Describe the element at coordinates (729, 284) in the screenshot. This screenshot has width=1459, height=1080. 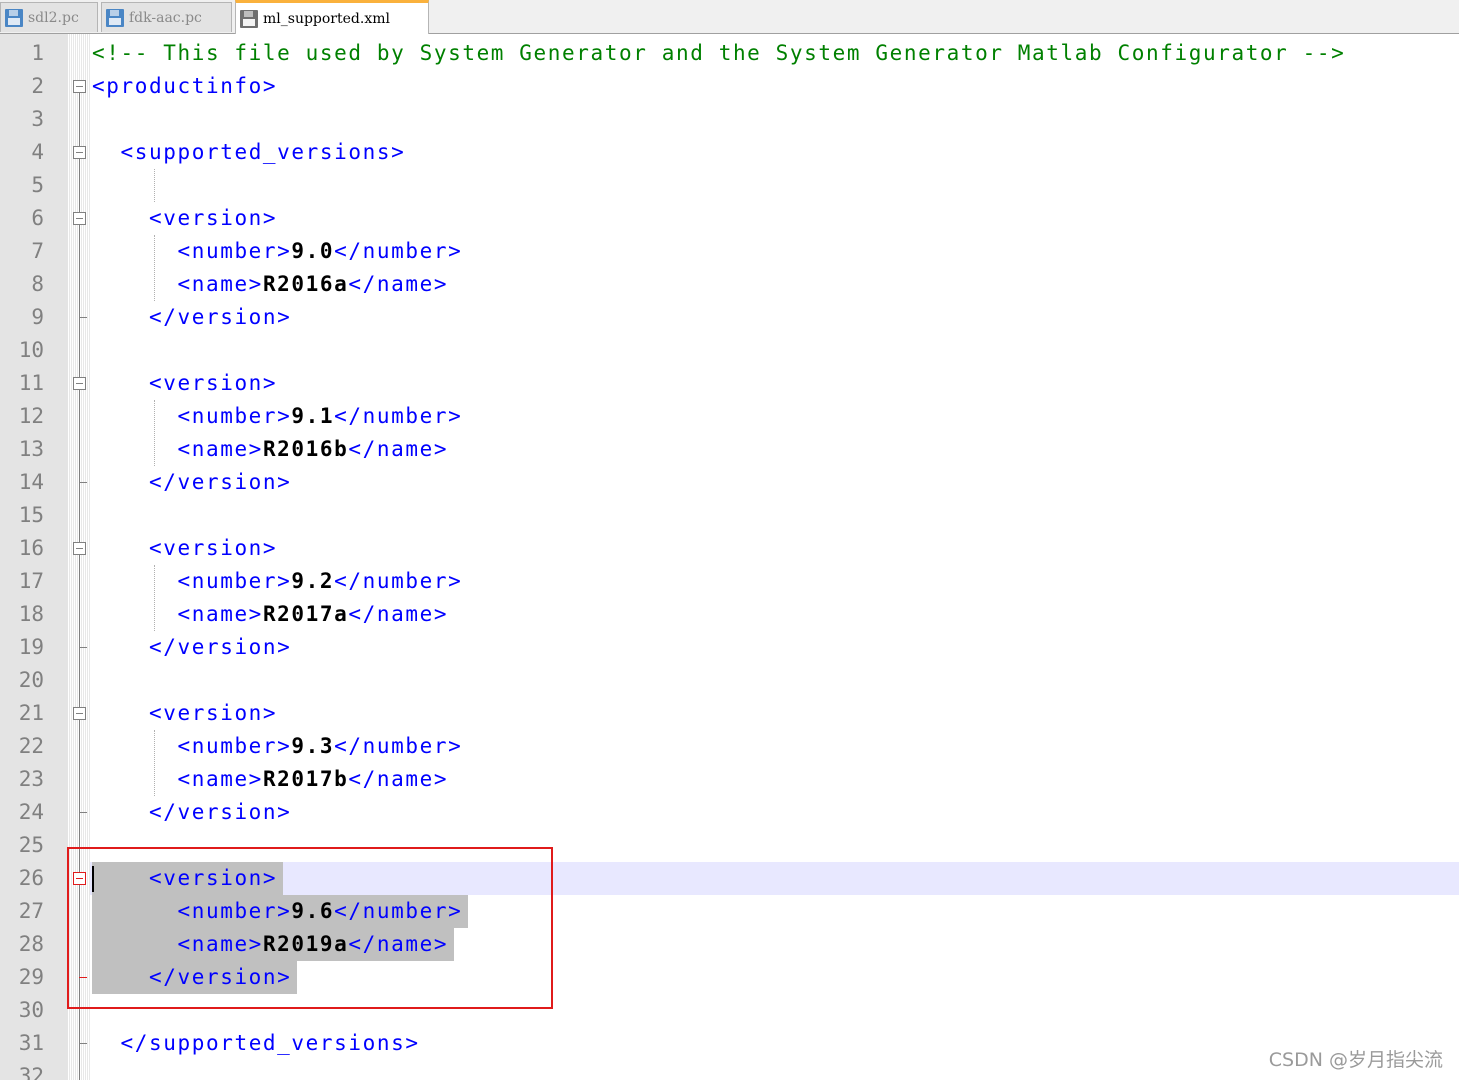
I see `code-line: 8 <name>R2016a</name>` at that location.